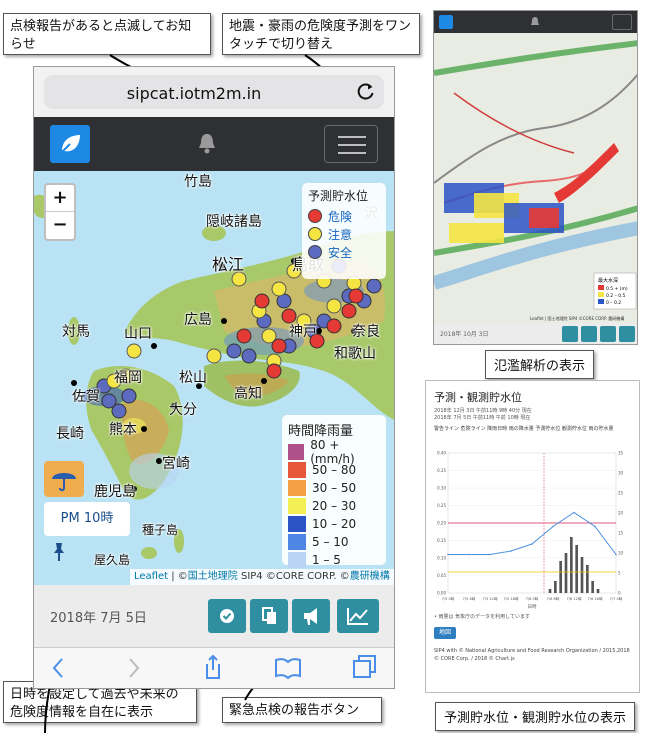  Describe the element at coordinates (134, 668) in the screenshot. I see `forward-icon` at that location.